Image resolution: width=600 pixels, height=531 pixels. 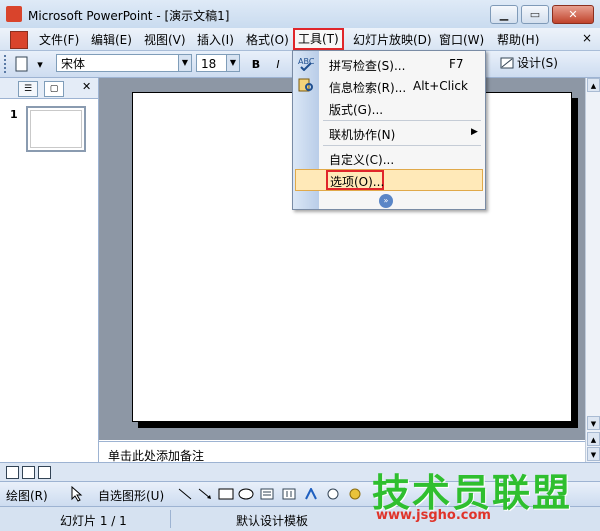 I want to click on spelling-check-icon: ABC, so click(x=306, y=64).